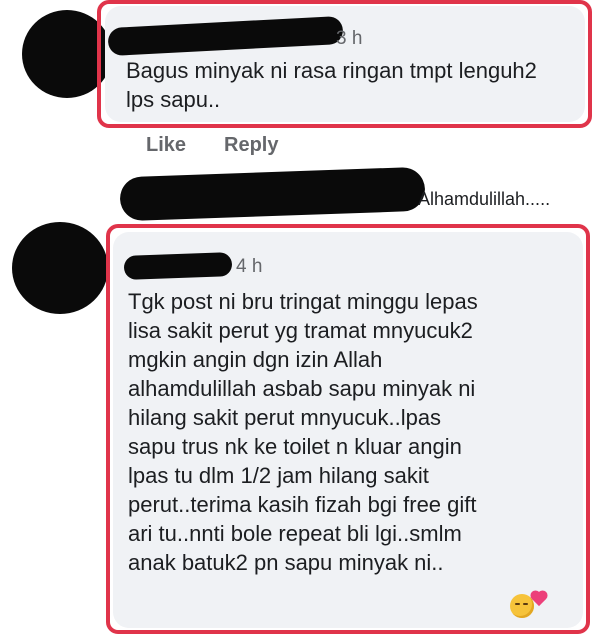 The width and height of the screenshot is (606, 640). I want to click on like-button: Like, so click(166, 145).